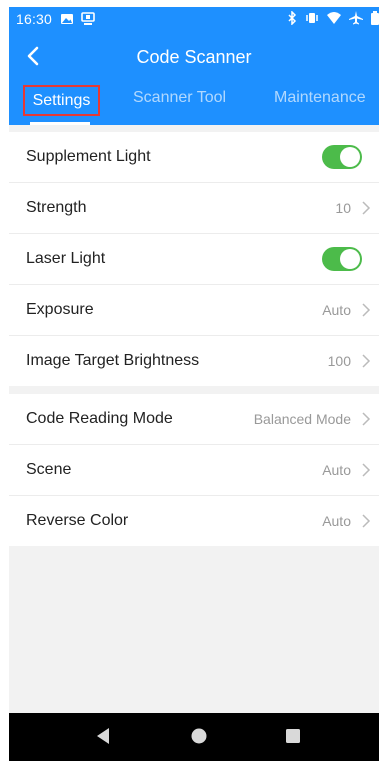  Describe the element at coordinates (56, 207) in the screenshot. I see `setting-label: Strength` at that location.